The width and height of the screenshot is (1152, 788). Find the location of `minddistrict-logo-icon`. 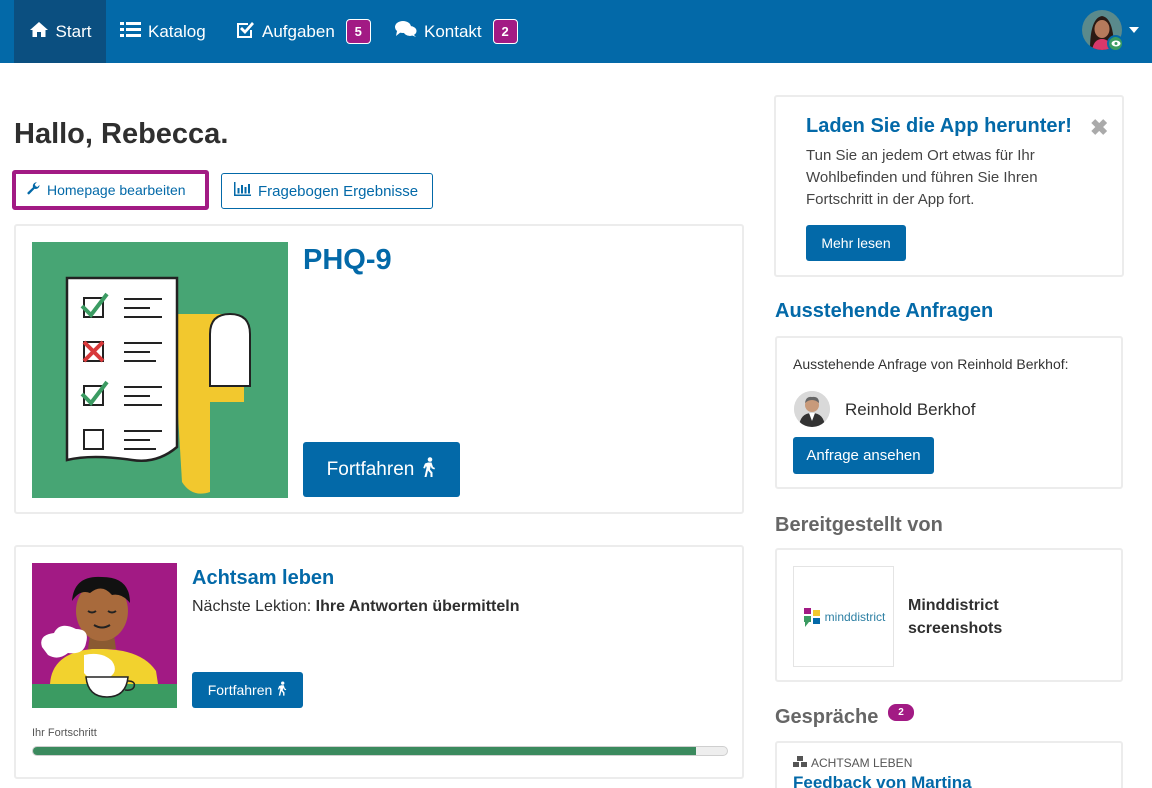

minddistrict-logo-icon is located at coordinates (811, 617).